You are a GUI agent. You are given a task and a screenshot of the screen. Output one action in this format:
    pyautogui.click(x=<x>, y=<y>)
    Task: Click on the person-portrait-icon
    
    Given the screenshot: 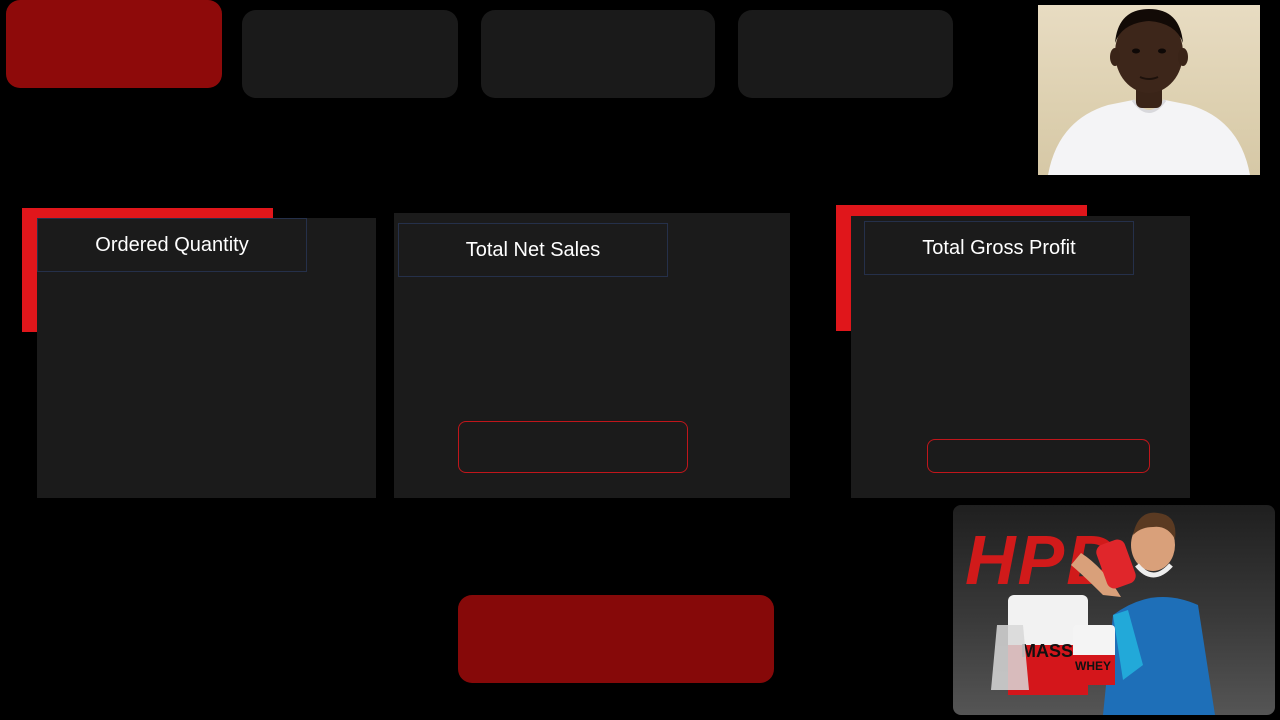 What is the action you would take?
    pyautogui.click(x=1149, y=92)
    